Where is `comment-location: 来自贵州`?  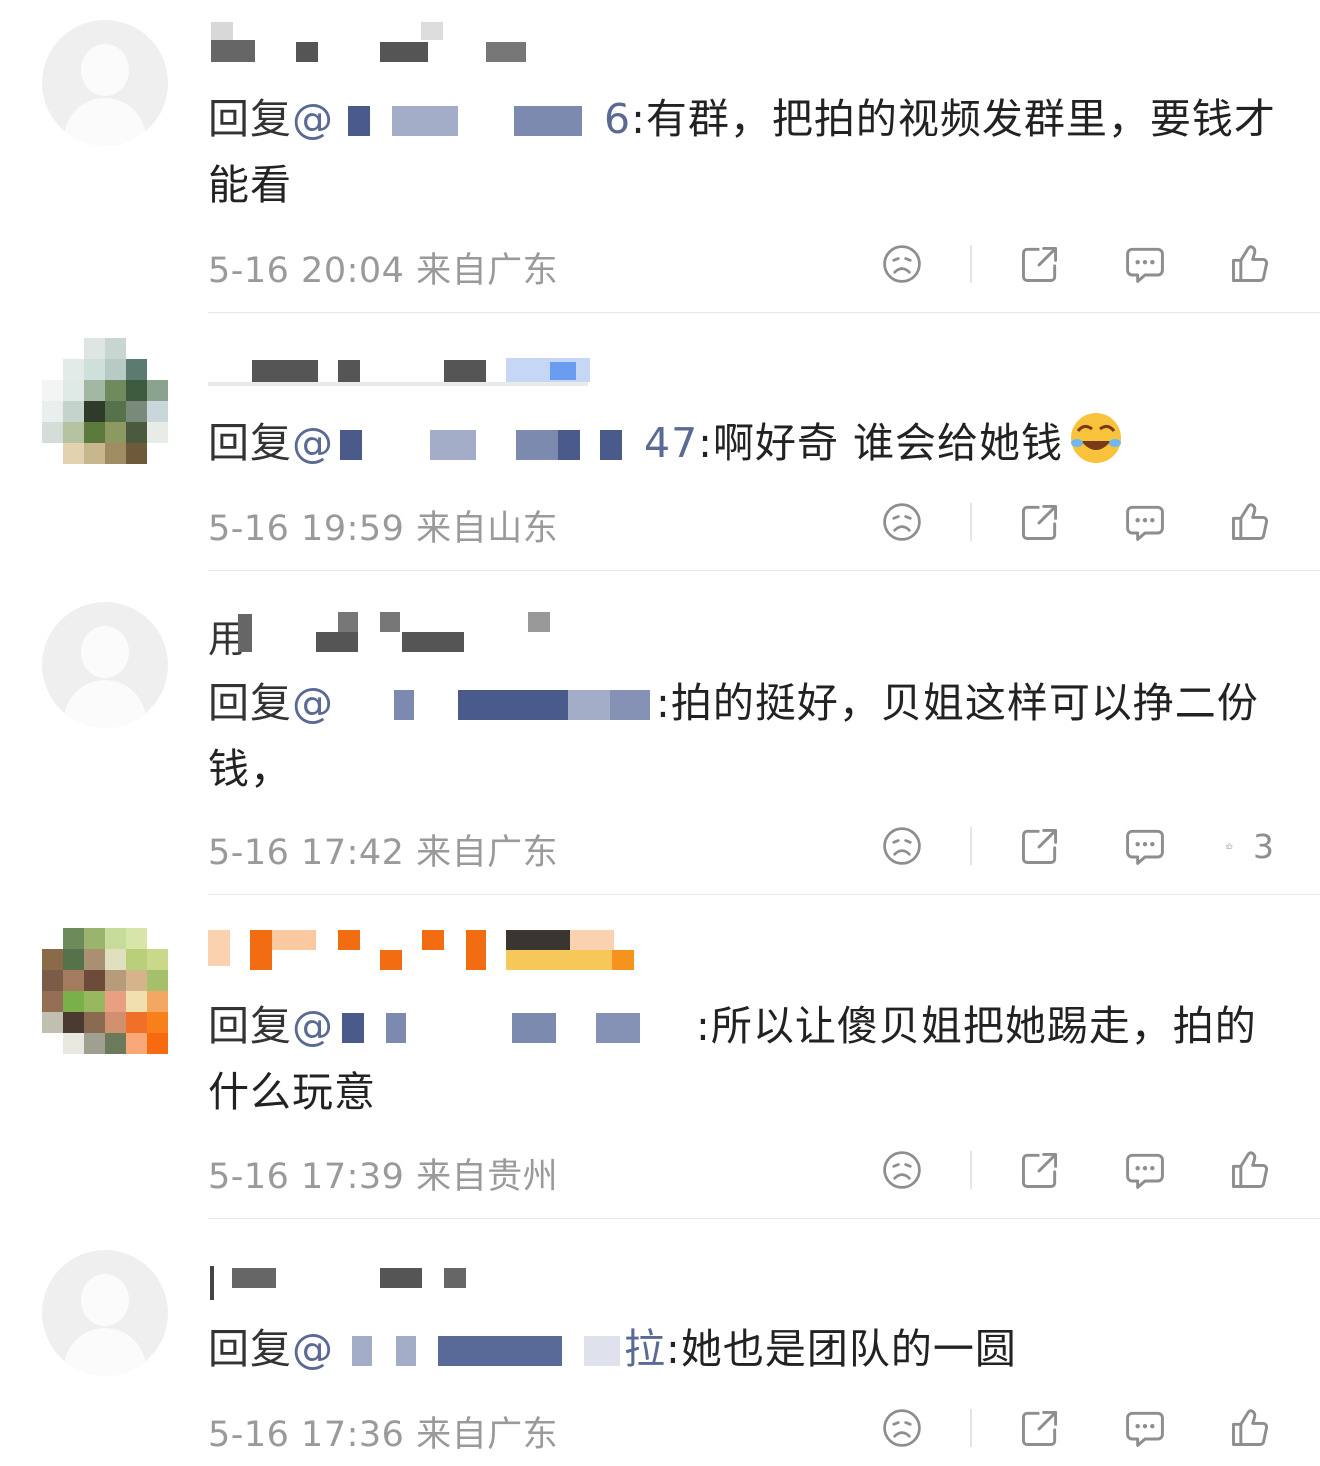 comment-location: 来自贵州 is located at coordinates (487, 1177).